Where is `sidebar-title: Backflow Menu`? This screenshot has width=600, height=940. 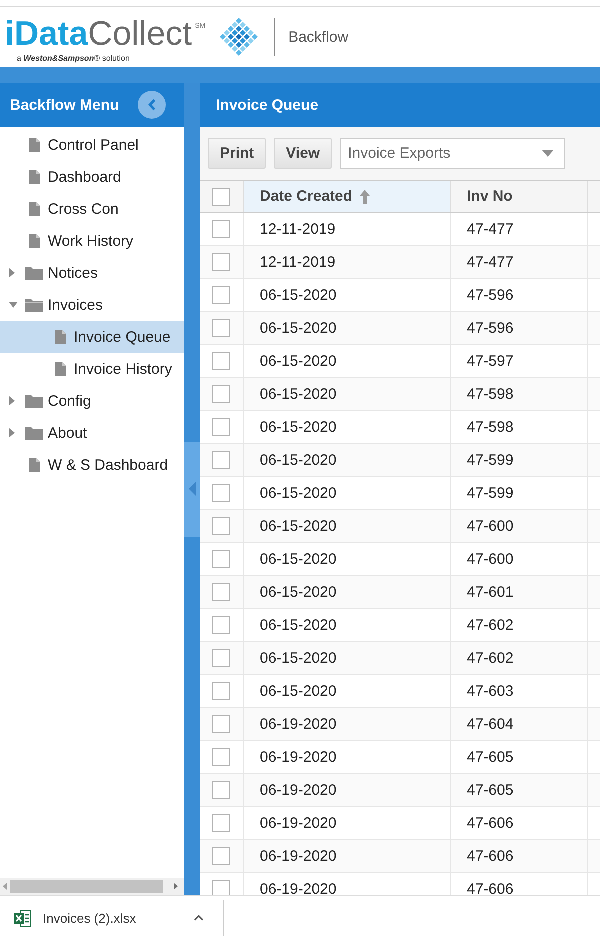
sidebar-title: Backflow Menu is located at coordinates (65, 105).